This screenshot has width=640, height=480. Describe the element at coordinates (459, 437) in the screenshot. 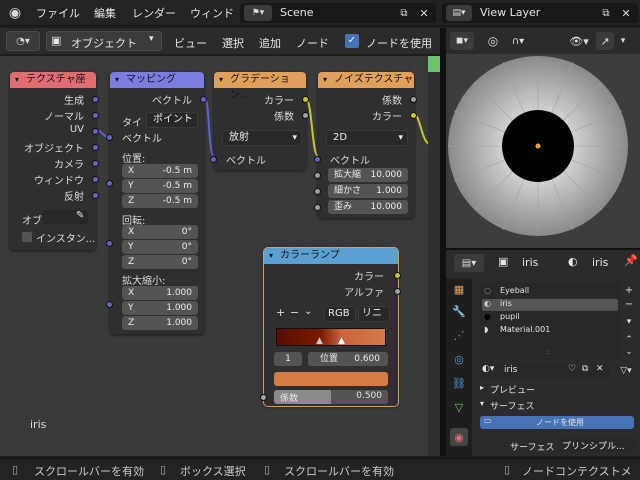

I see `material-tab-icon: ◉` at that location.